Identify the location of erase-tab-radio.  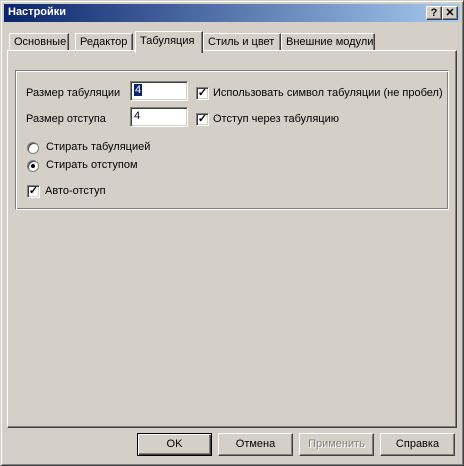
(33, 148).